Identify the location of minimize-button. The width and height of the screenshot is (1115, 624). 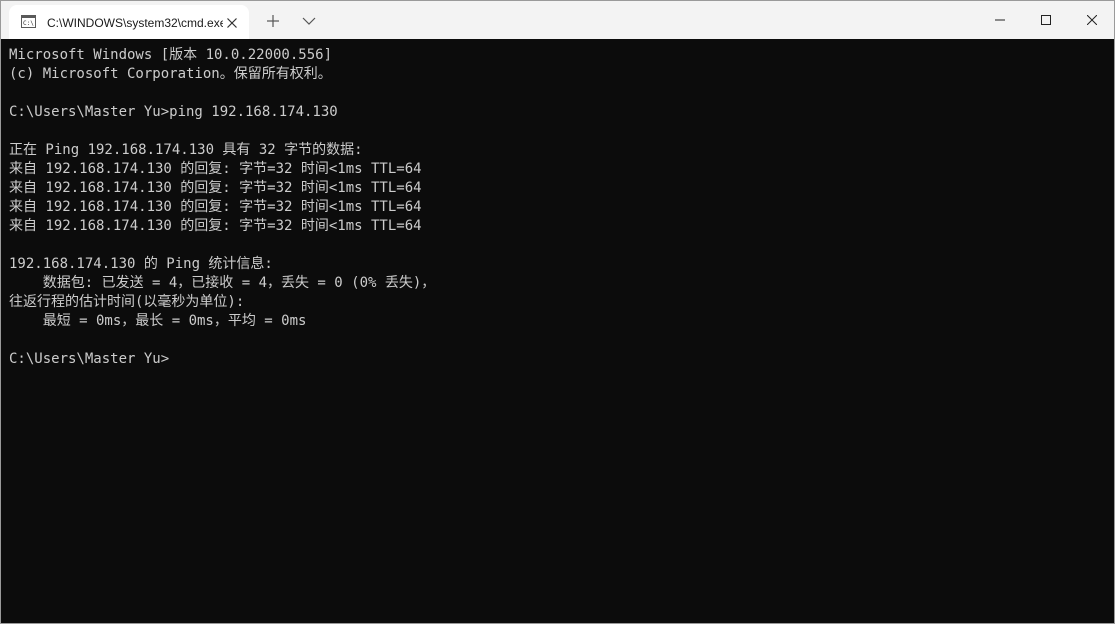
(1000, 20).